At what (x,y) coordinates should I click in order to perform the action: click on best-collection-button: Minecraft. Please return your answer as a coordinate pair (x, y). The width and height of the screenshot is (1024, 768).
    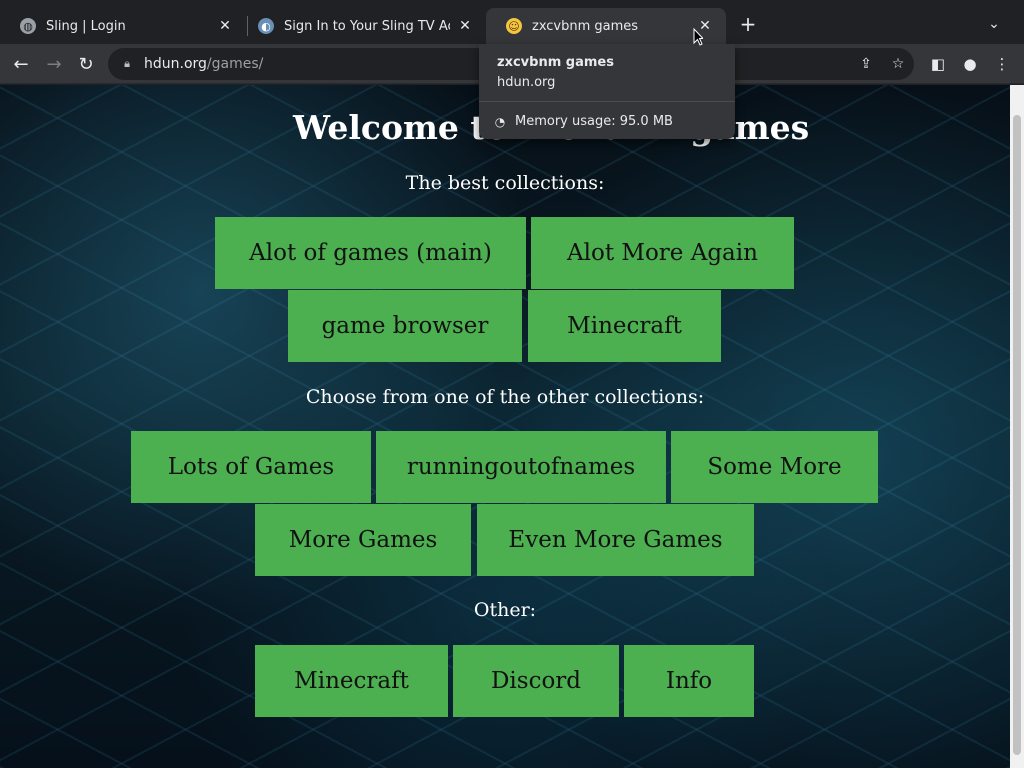
    Looking at the image, I should click on (624, 326).